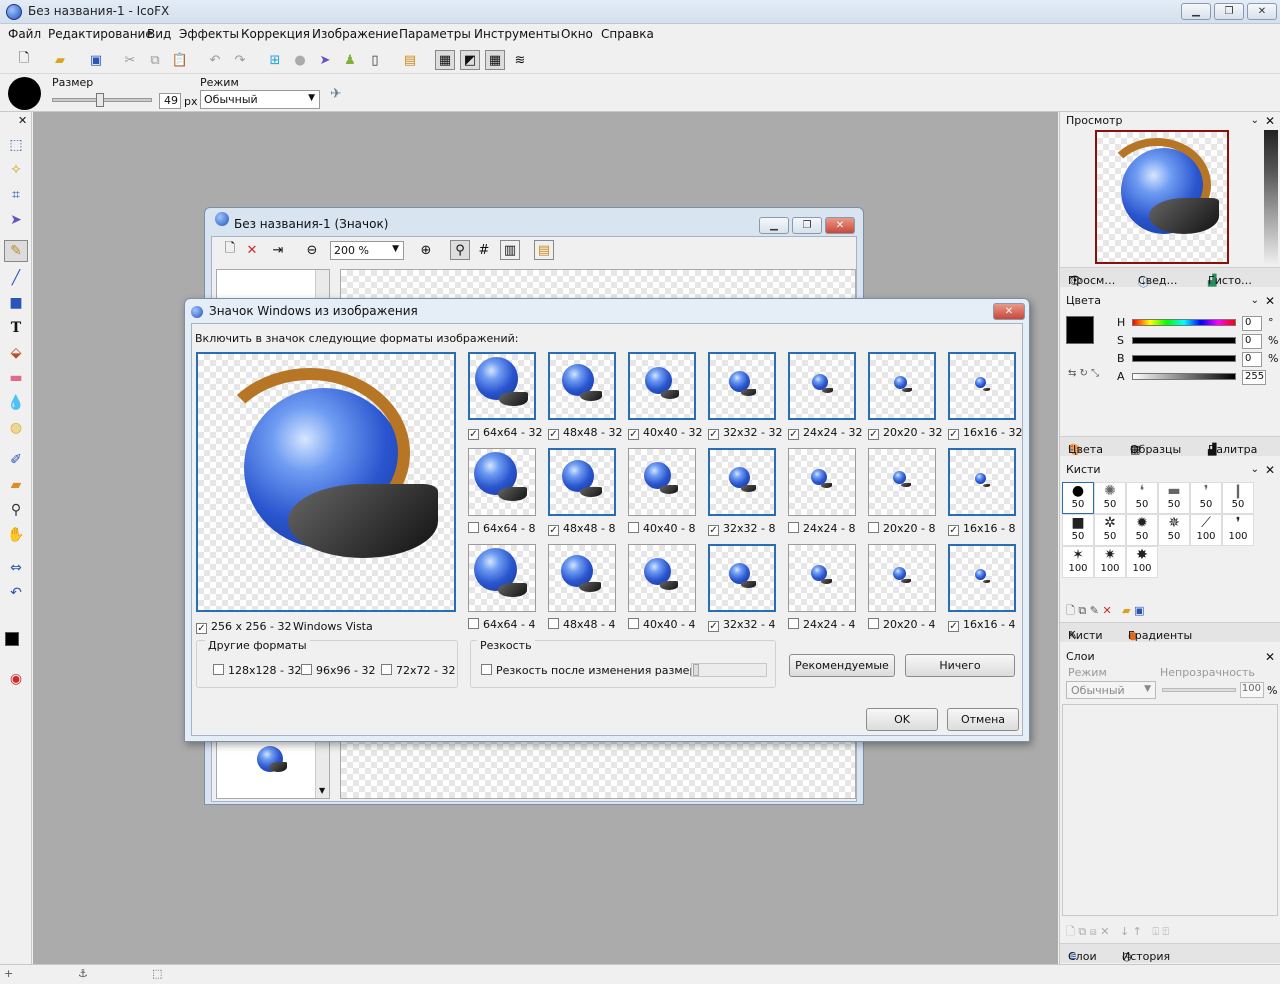  What do you see at coordinates (1229, 11) in the screenshot?
I see `maximize-button: ❐` at bounding box center [1229, 11].